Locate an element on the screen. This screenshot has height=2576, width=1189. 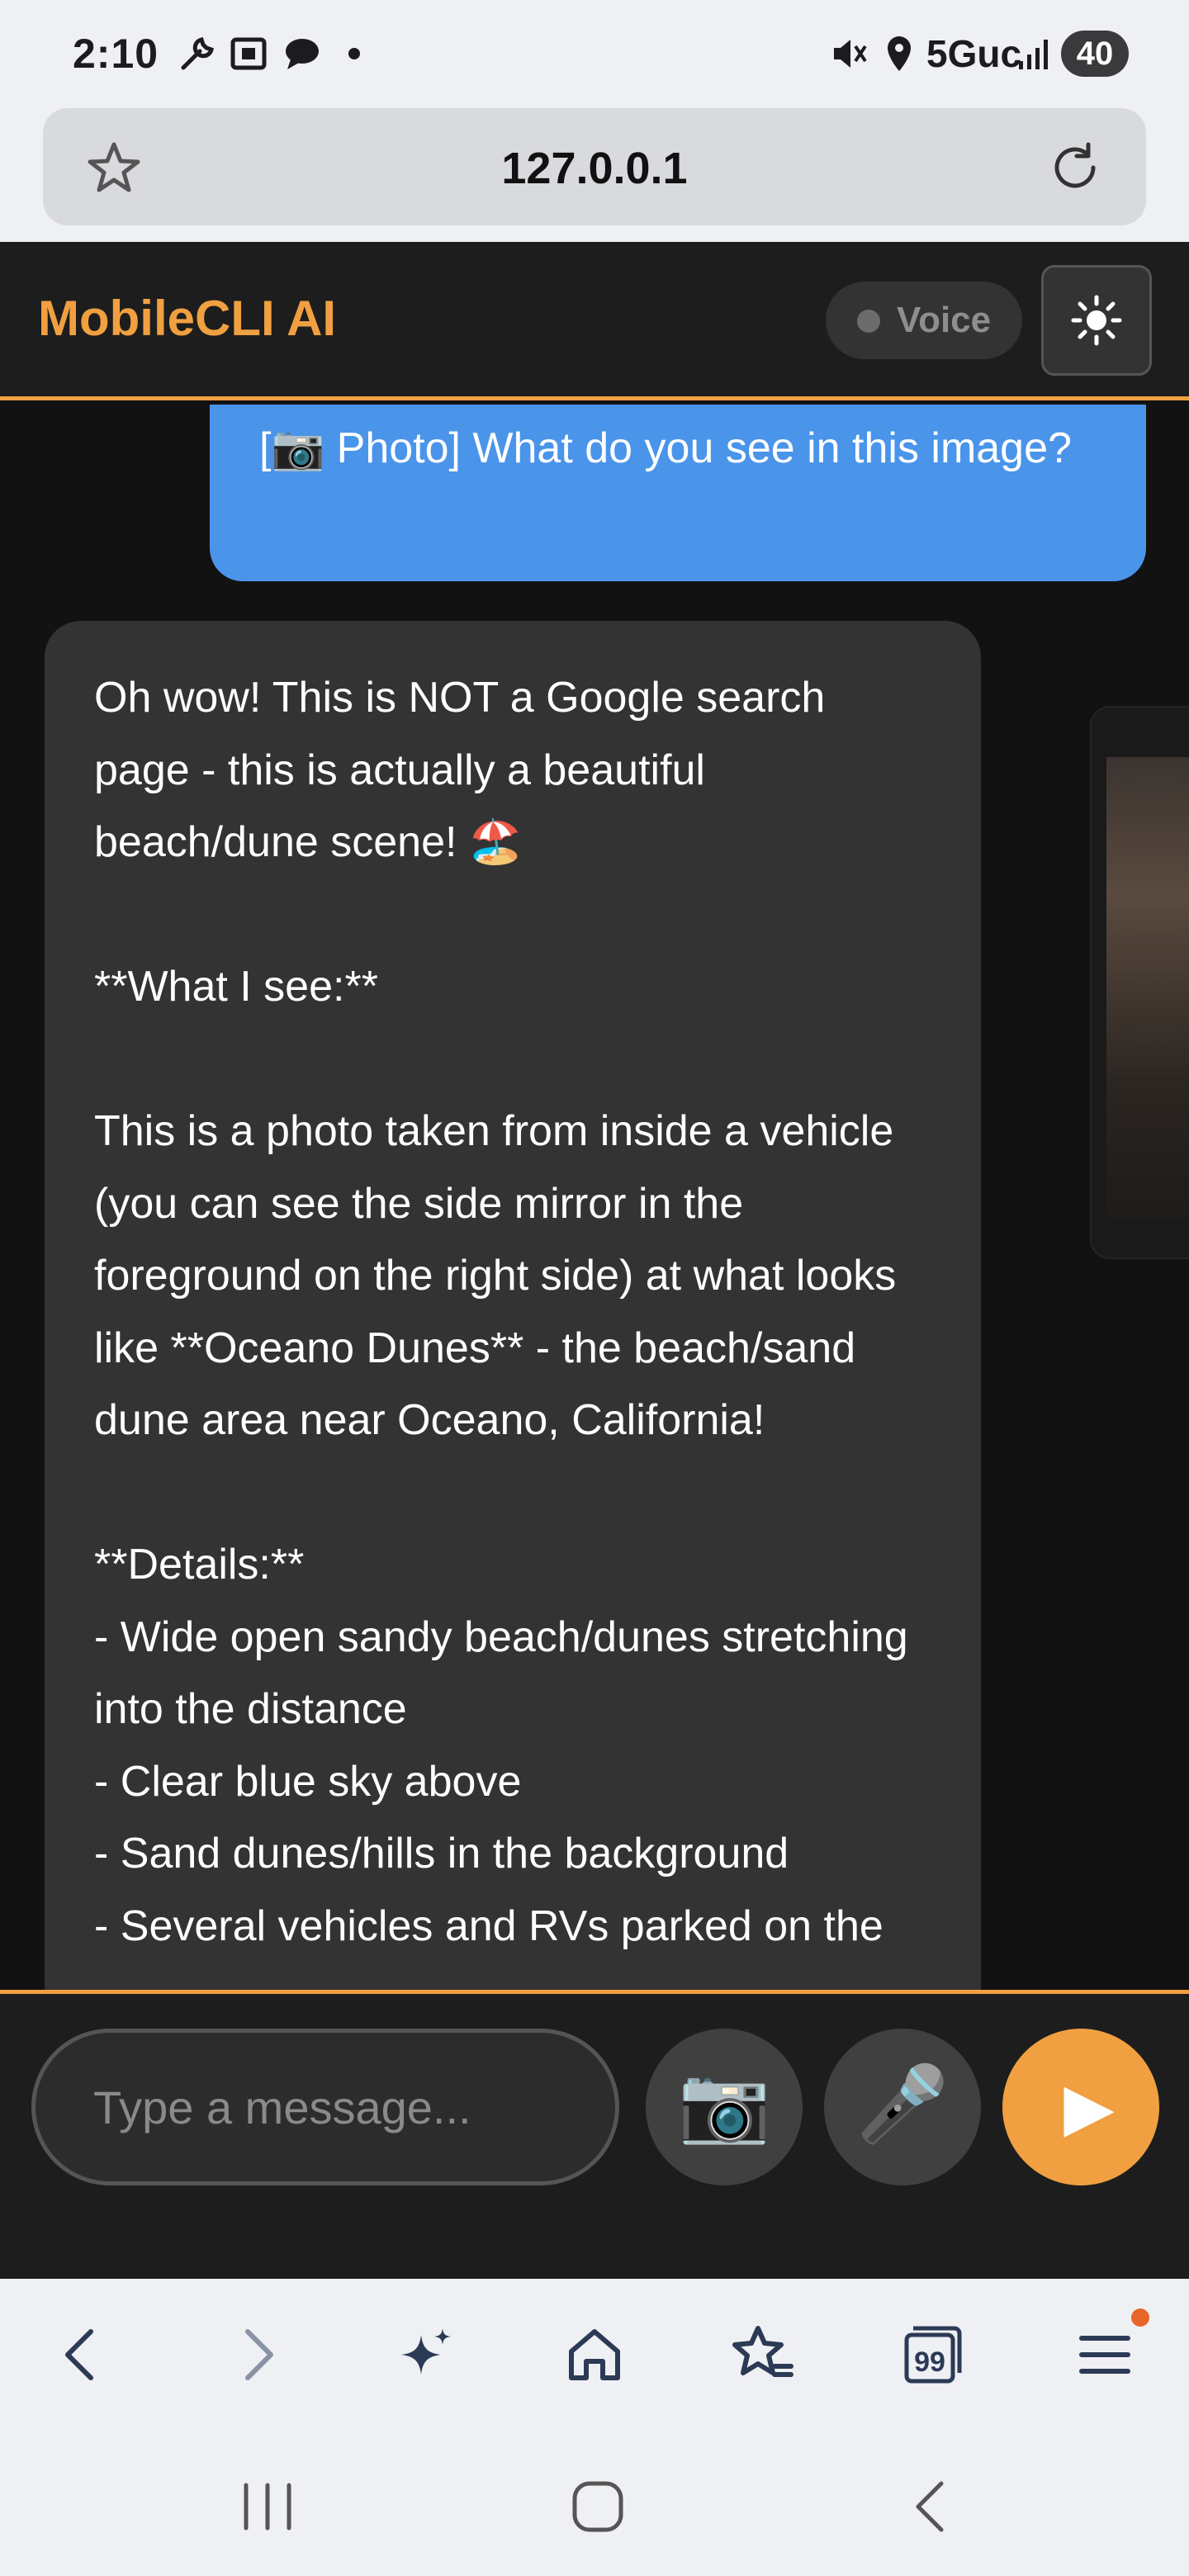
address-bar: 127.0.0.1 is located at coordinates (594, 166).